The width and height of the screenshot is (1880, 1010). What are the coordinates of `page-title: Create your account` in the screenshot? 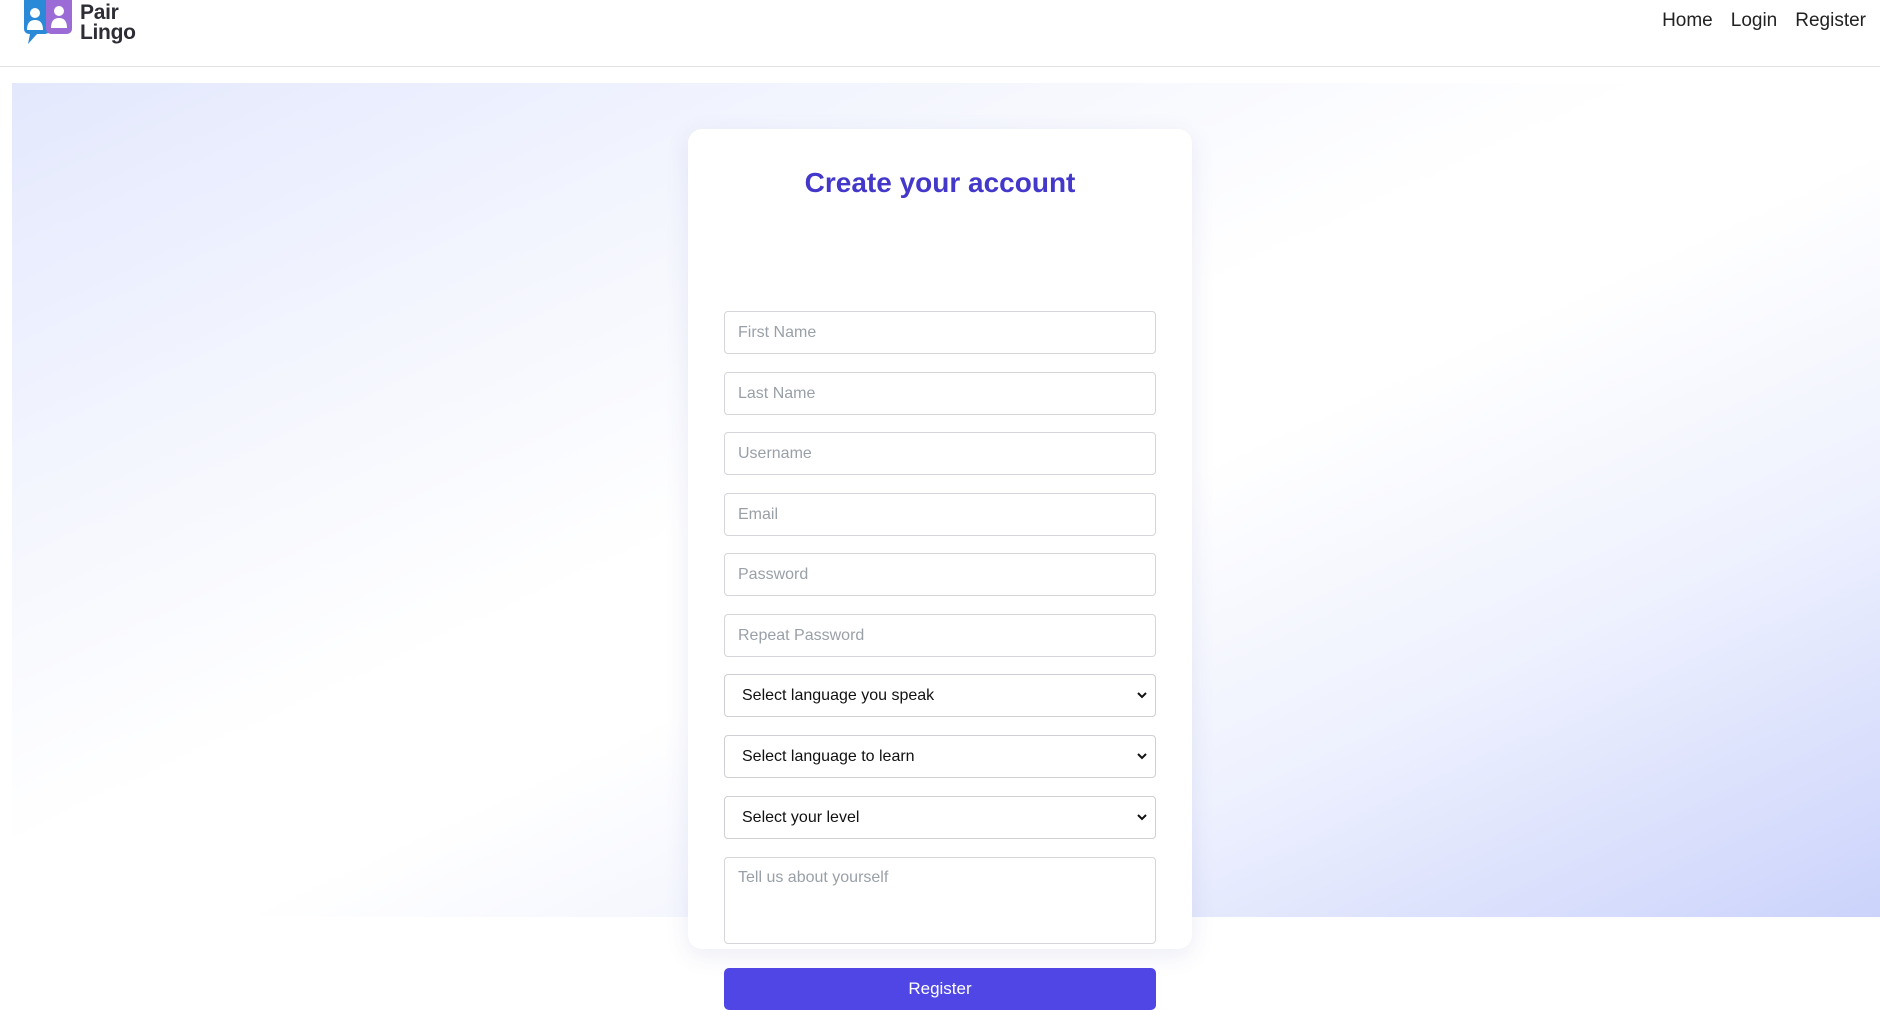 It's located at (940, 182).